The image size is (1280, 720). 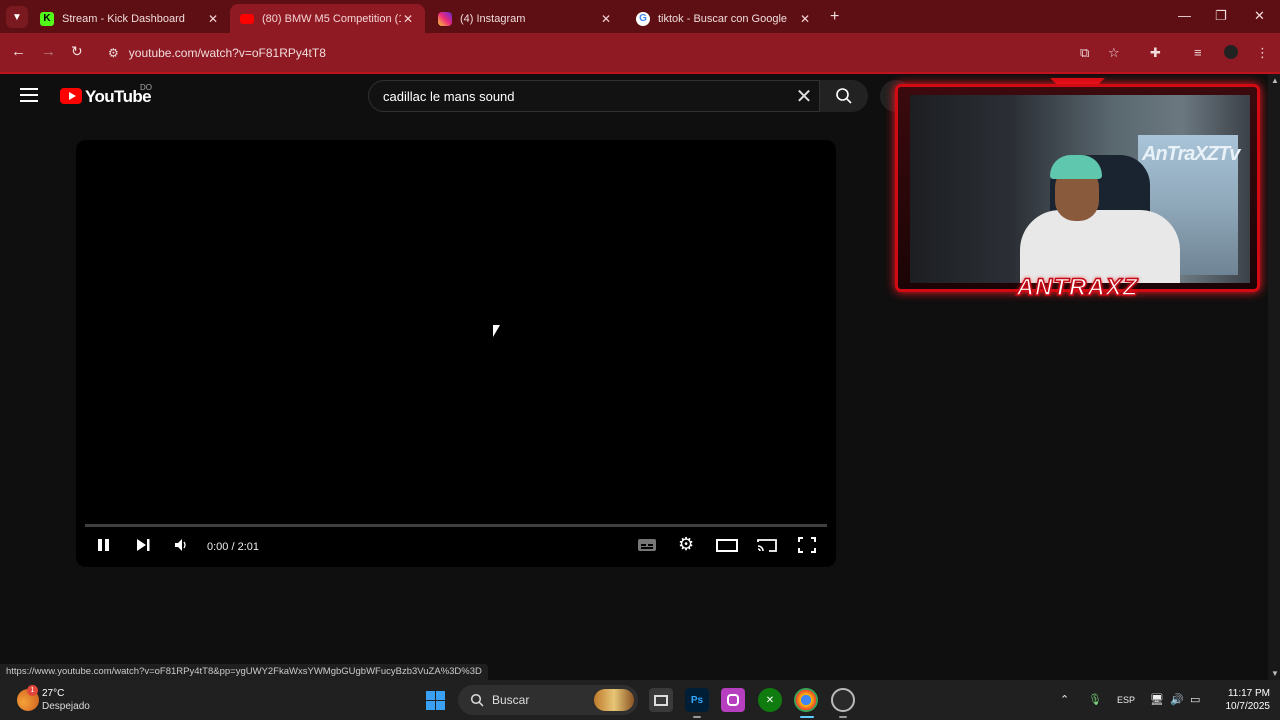 I want to click on tab-label: (4) Instagram, so click(x=493, y=18).